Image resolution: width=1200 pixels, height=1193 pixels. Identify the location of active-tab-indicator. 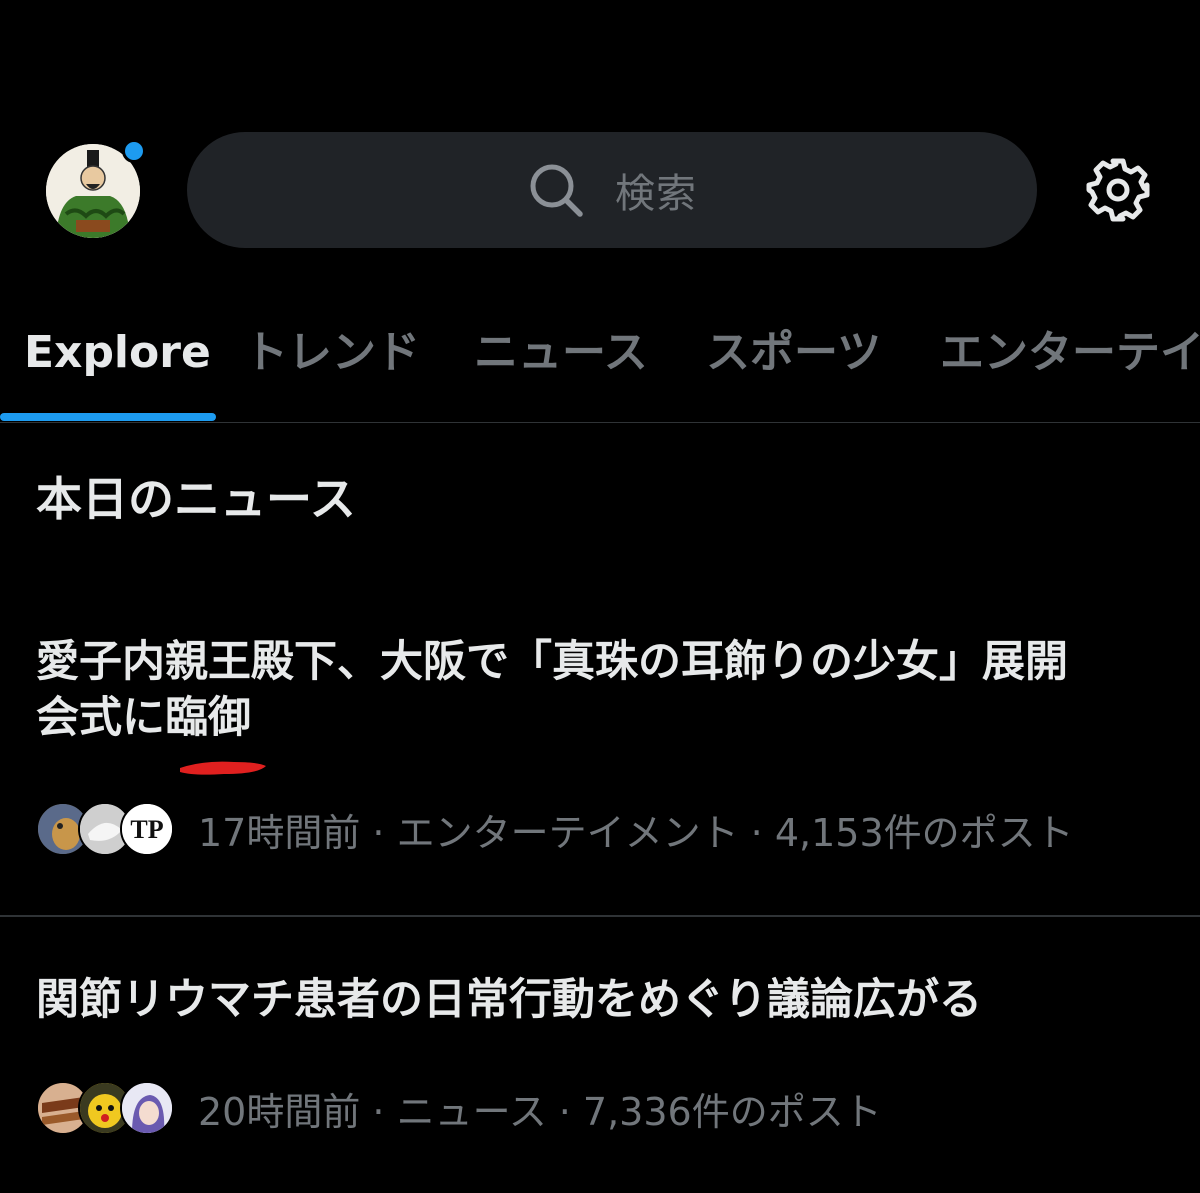
(108, 417).